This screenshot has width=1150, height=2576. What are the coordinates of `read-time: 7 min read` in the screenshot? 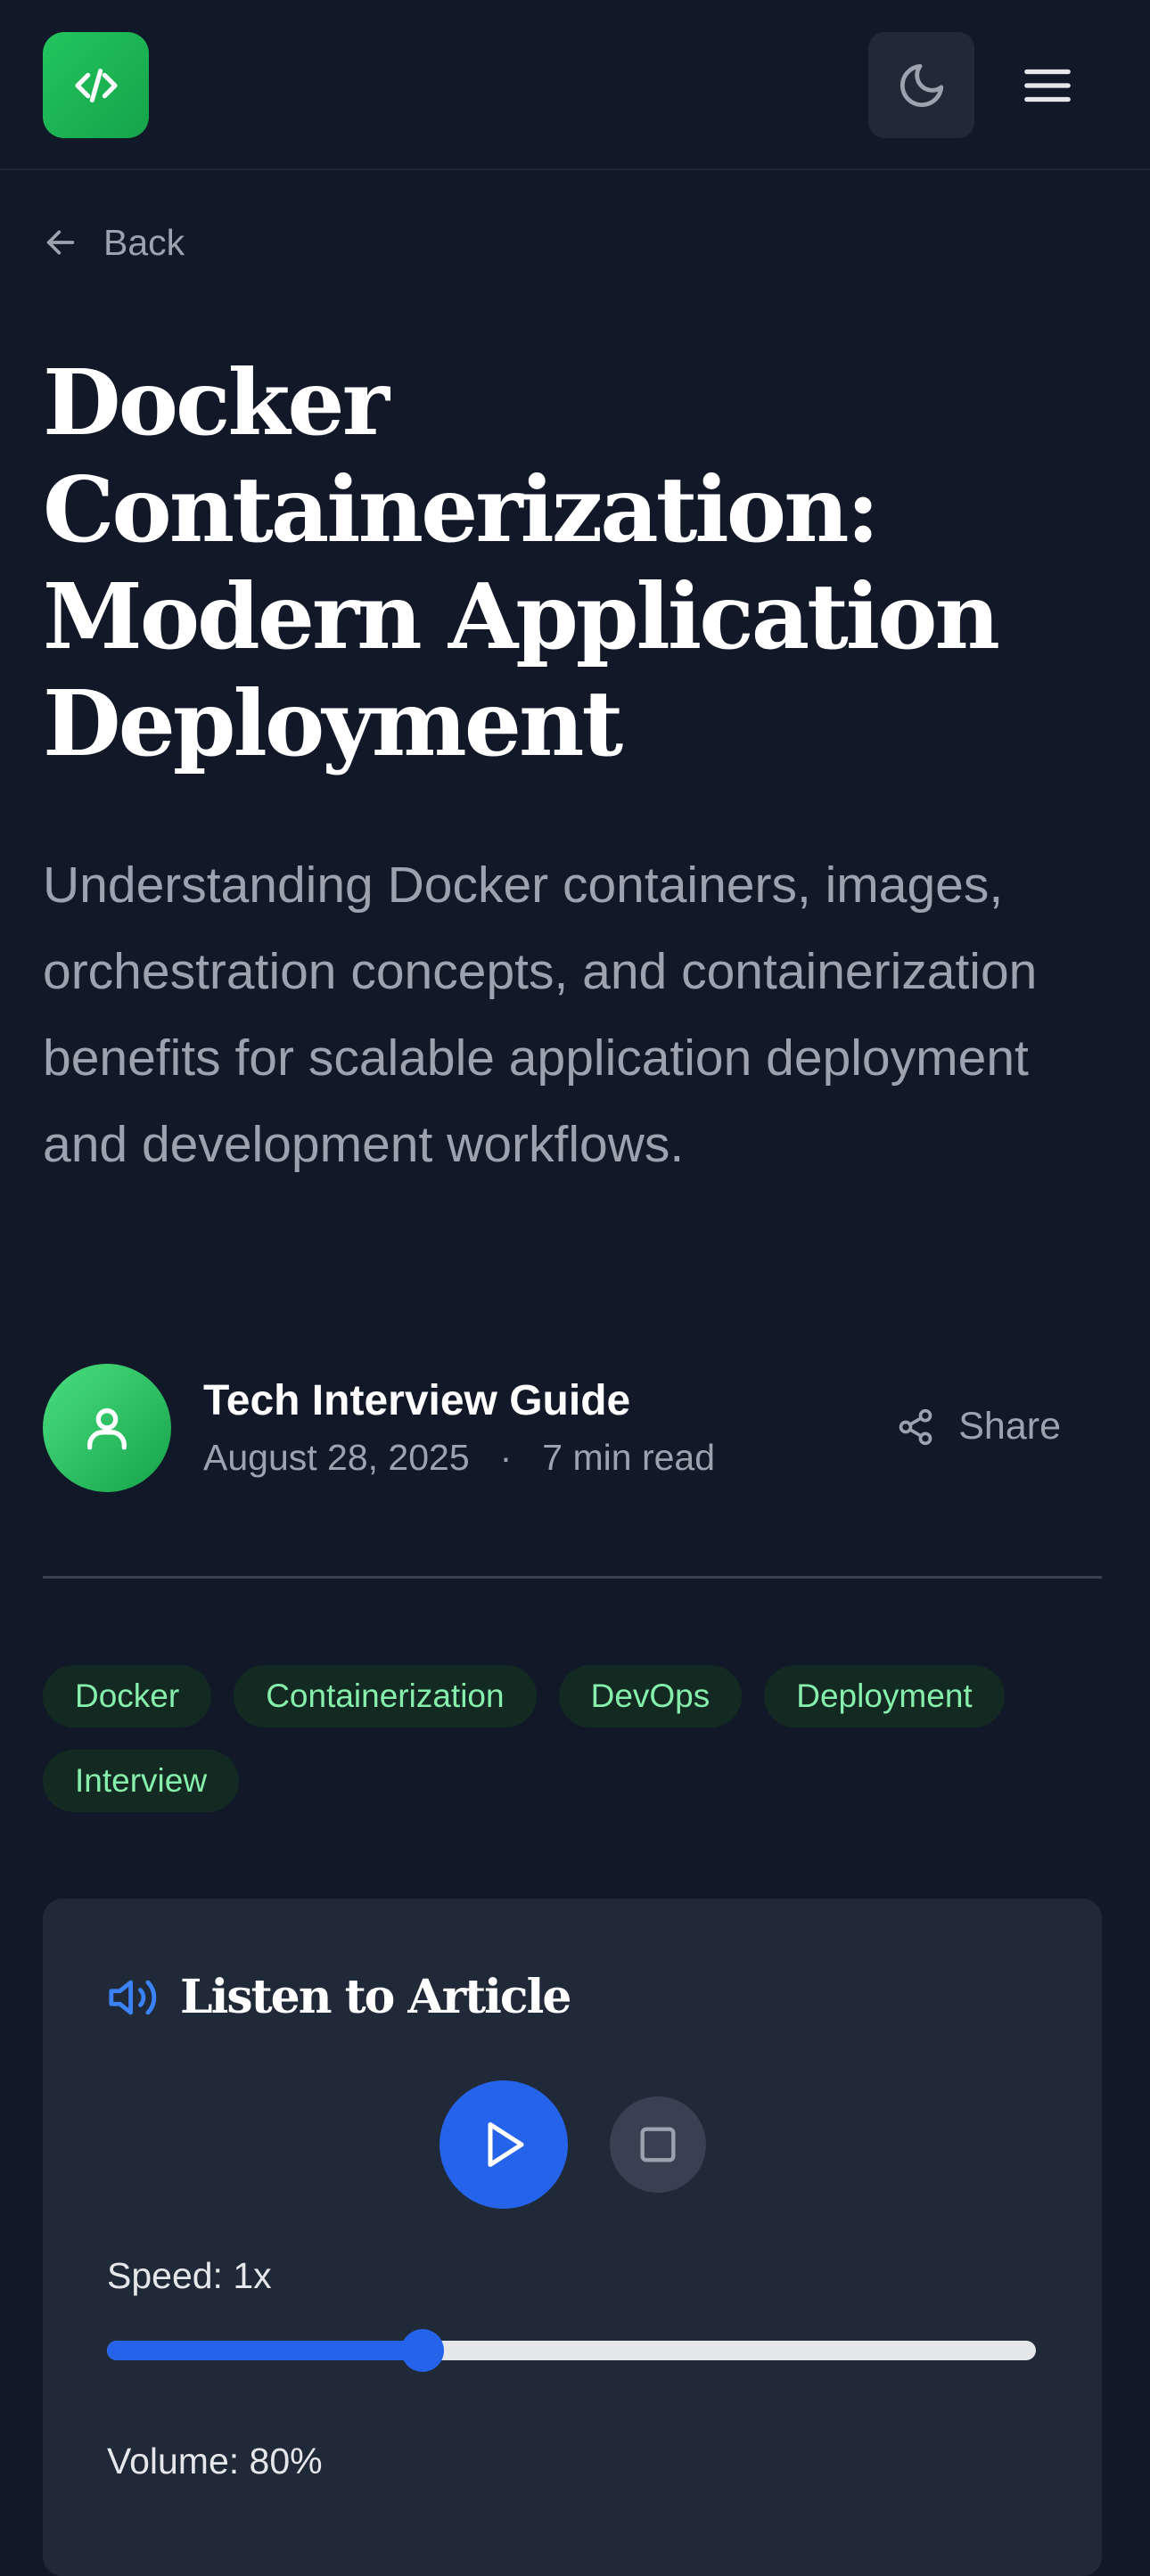 It's located at (629, 1457).